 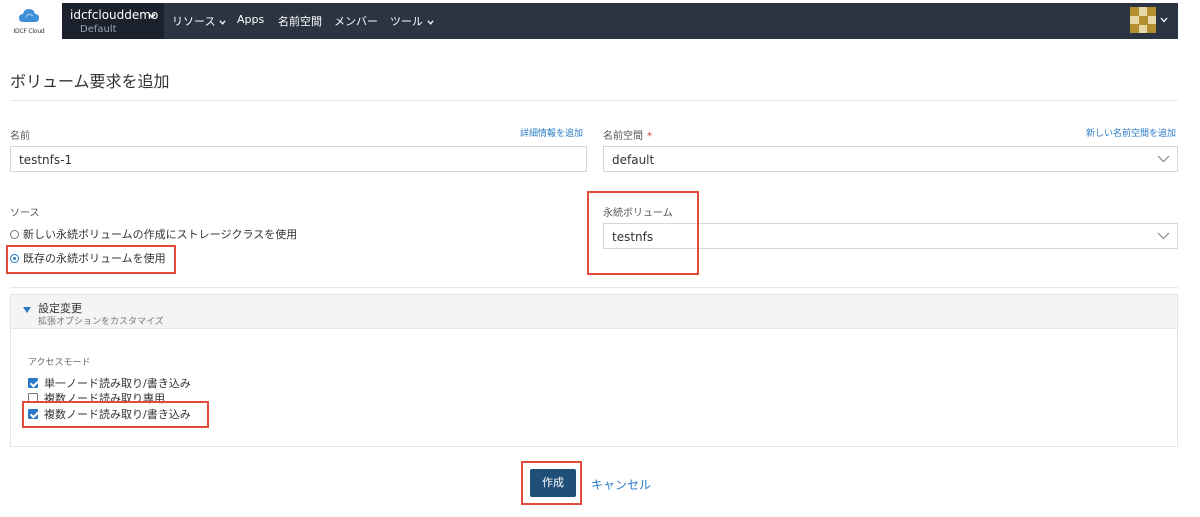 What do you see at coordinates (27, 310) in the screenshot?
I see `triangle-down-icon` at bounding box center [27, 310].